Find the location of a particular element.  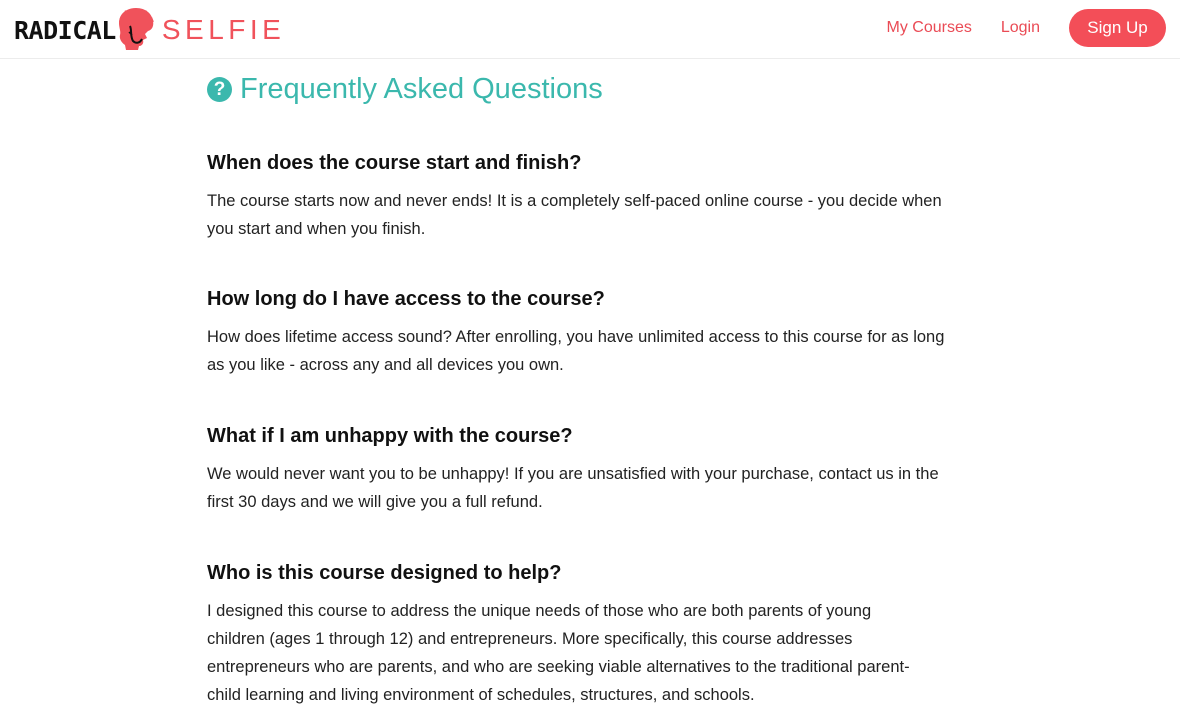

faq-title-text: Frequently Asked Questions is located at coordinates (421, 88).